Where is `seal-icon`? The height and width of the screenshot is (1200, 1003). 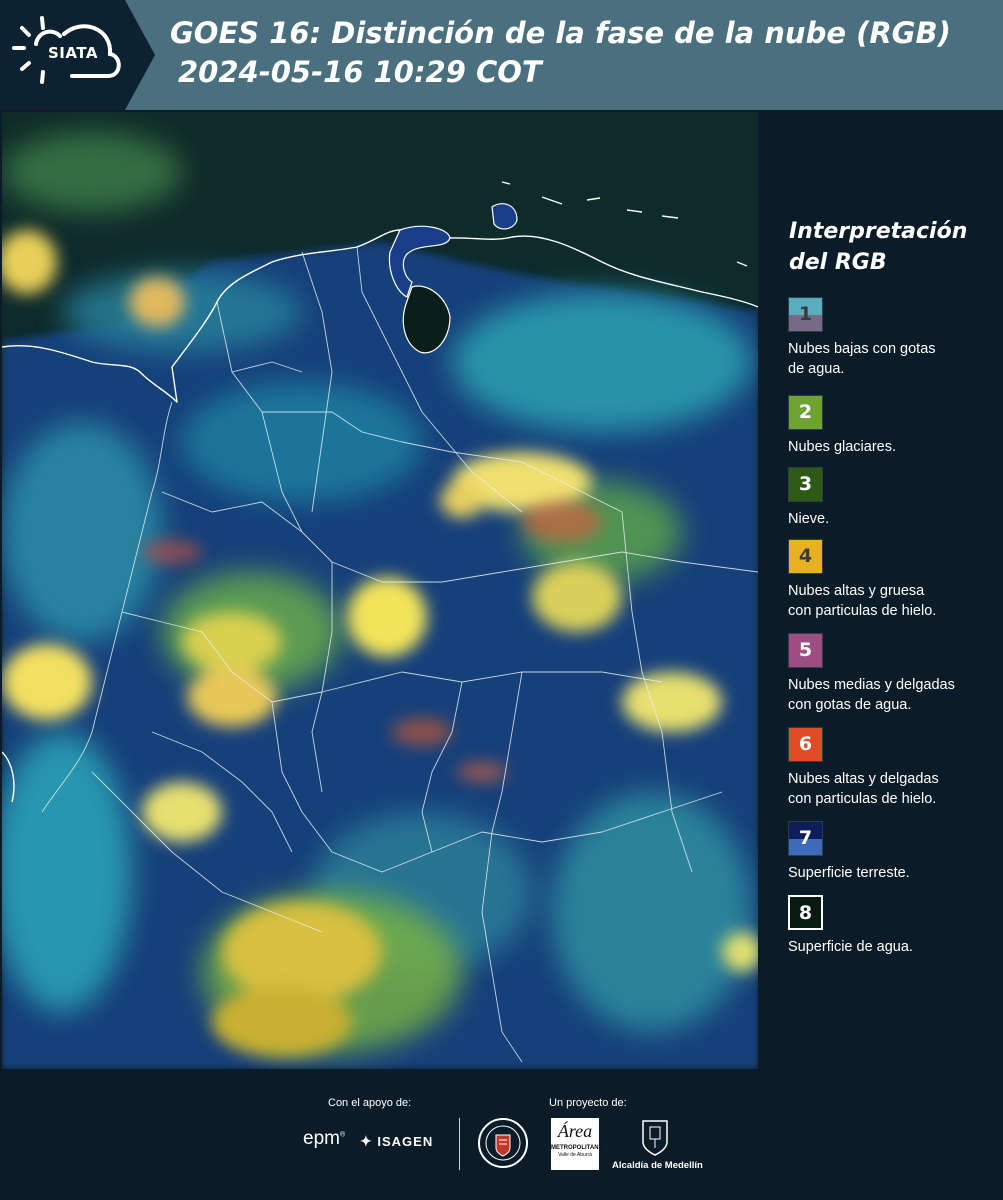 seal-icon is located at coordinates (503, 1143).